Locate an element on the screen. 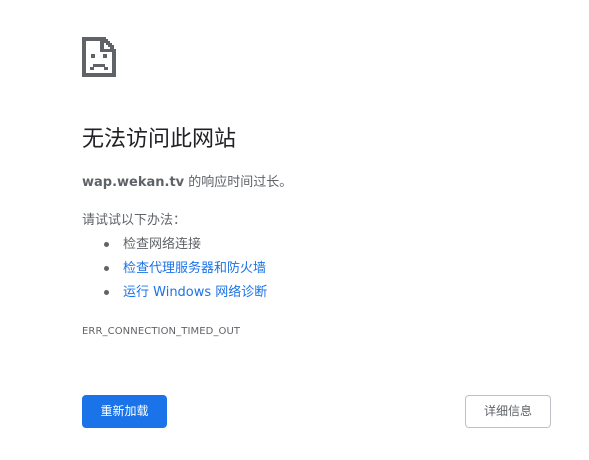 The width and height of the screenshot is (589, 460). suggestions-heading: 请试试以下办法： is located at coordinates (134, 220).